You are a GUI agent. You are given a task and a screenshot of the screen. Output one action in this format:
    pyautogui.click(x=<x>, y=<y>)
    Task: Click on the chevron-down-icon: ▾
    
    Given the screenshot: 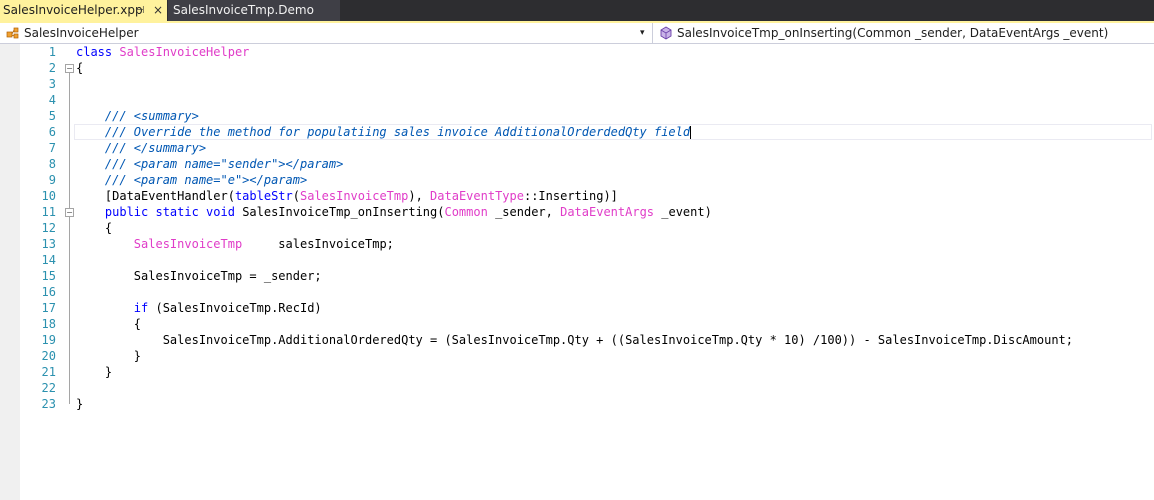 What is the action you would take?
    pyautogui.click(x=642, y=33)
    